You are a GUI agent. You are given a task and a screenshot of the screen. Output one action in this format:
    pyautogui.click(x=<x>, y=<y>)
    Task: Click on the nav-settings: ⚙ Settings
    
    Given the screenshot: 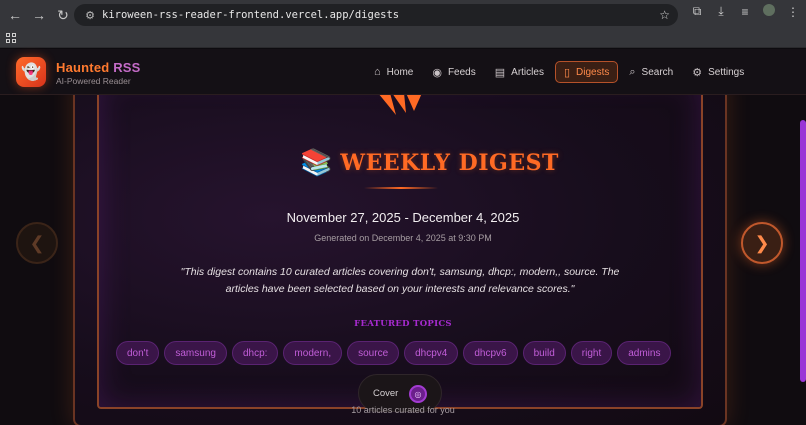 What is the action you would take?
    pyautogui.click(x=718, y=72)
    